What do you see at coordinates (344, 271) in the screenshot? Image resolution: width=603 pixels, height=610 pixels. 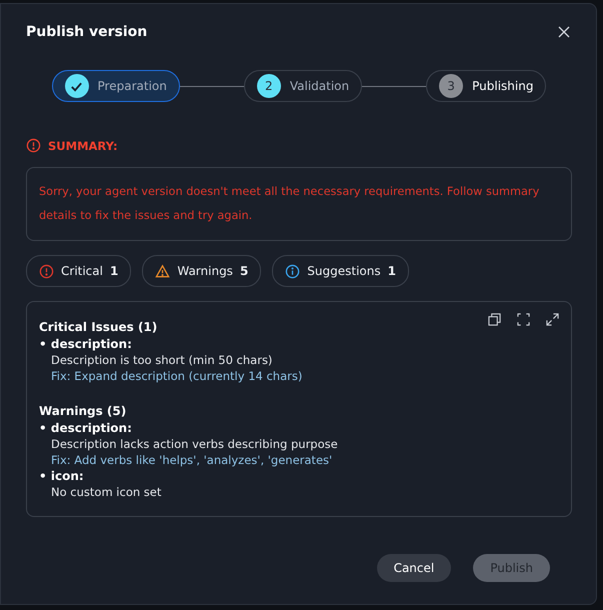 I see `counter-label: Suggestions` at bounding box center [344, 271].